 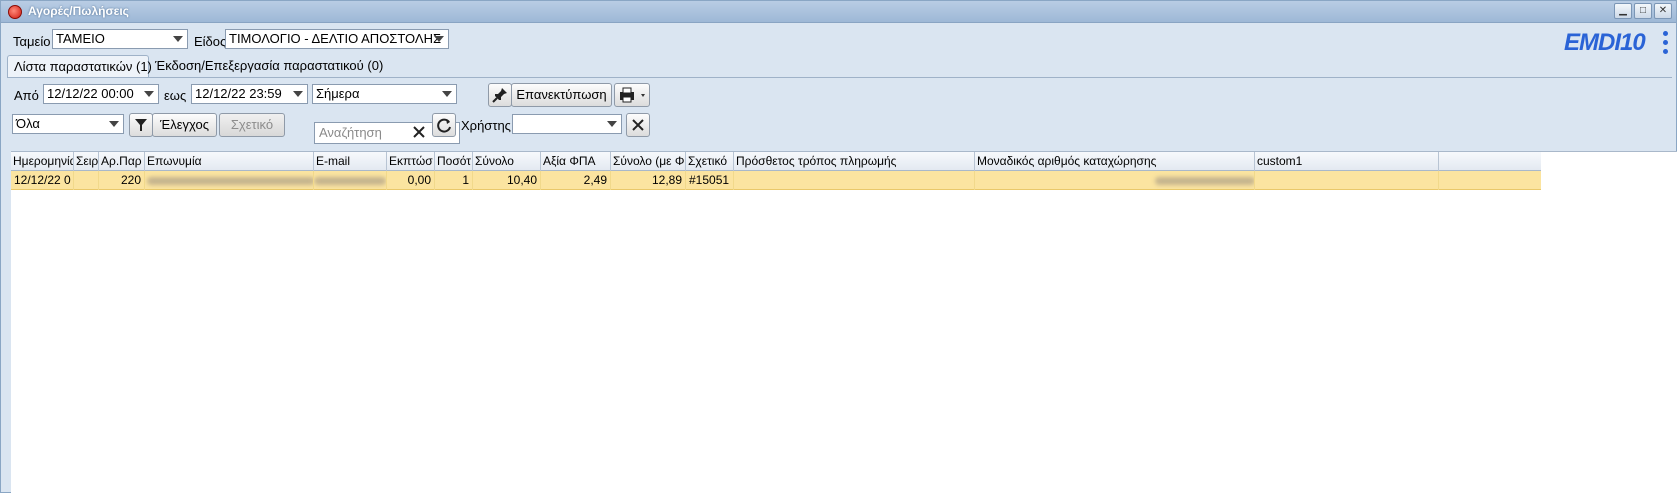 I want to click on to-date-picker: 12/12/22 23:59, so click(x=249, y=94).